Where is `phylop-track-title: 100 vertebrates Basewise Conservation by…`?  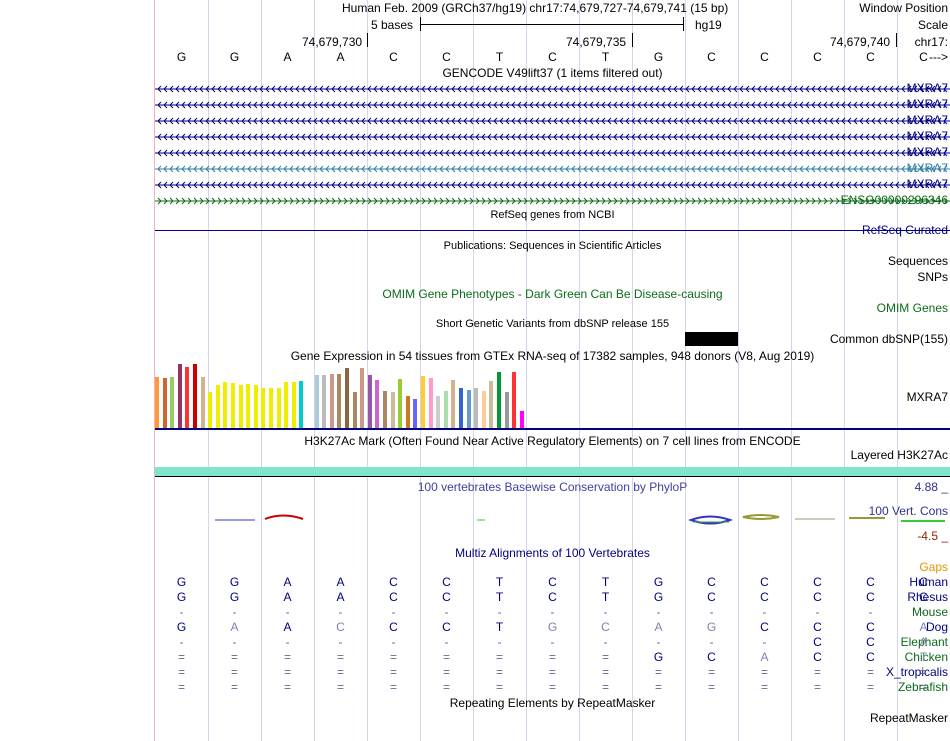 phylop-track-title: 100 vertebrates Basewise Conservation by… is located at coordinates (552, 487).